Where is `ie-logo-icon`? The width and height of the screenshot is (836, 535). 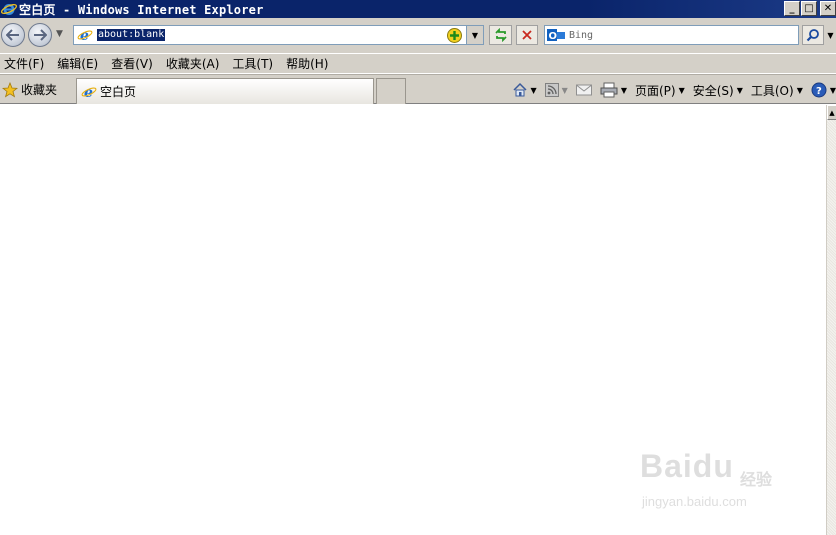 ie-logo-icon is located at coordinates (9, 9).